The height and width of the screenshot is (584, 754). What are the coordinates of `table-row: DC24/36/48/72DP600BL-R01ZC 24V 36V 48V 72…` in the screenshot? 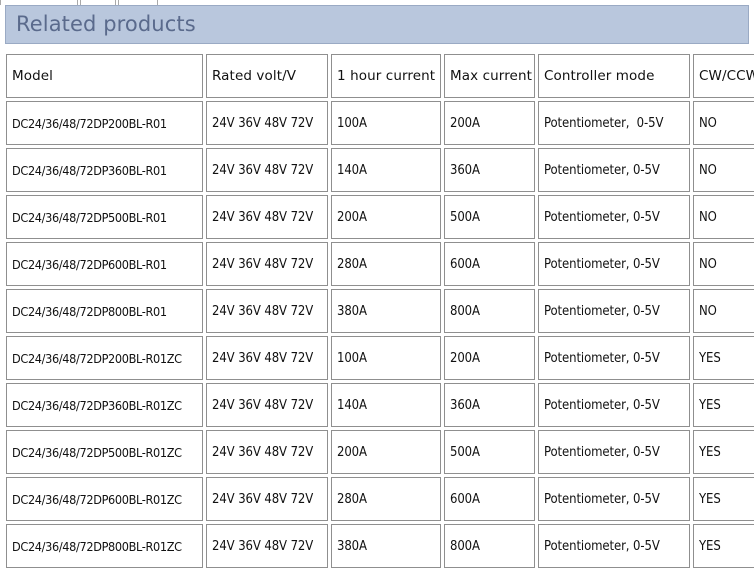 It's located at (380, 499).